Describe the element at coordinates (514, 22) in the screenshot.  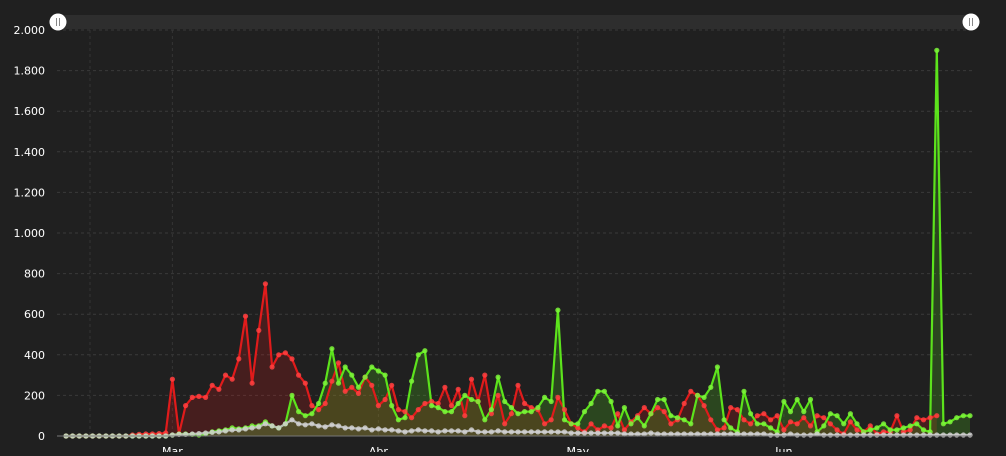
I see `navigator-track` at that location.